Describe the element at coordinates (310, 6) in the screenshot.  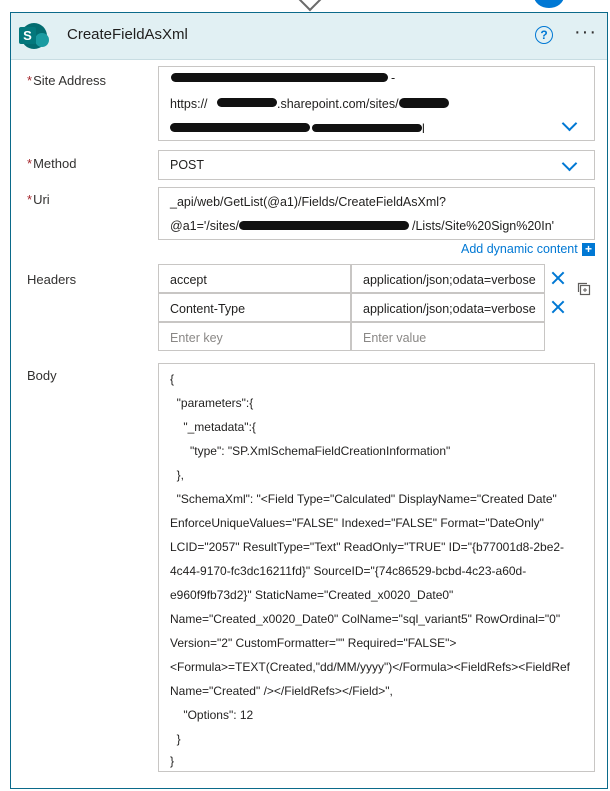
I see `flow-connector-arrow` at that location.